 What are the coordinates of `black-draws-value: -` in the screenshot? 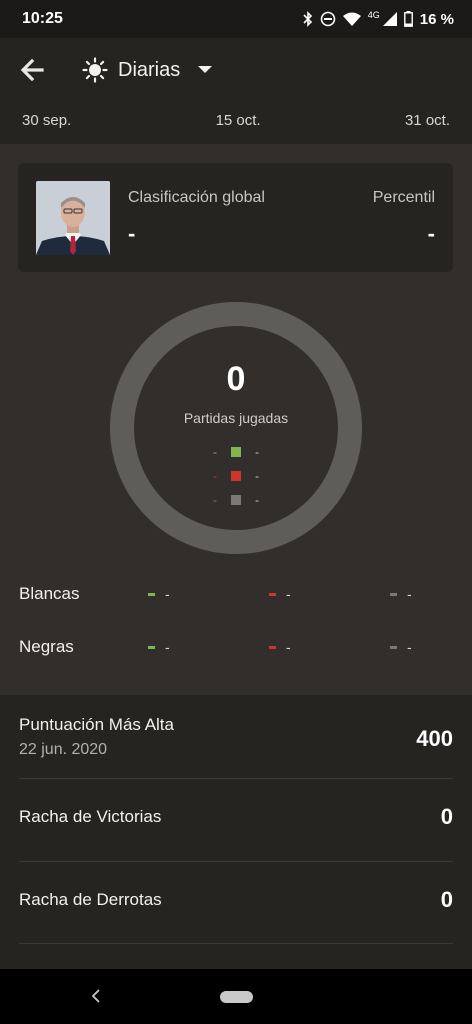 It's located at (409, 647).